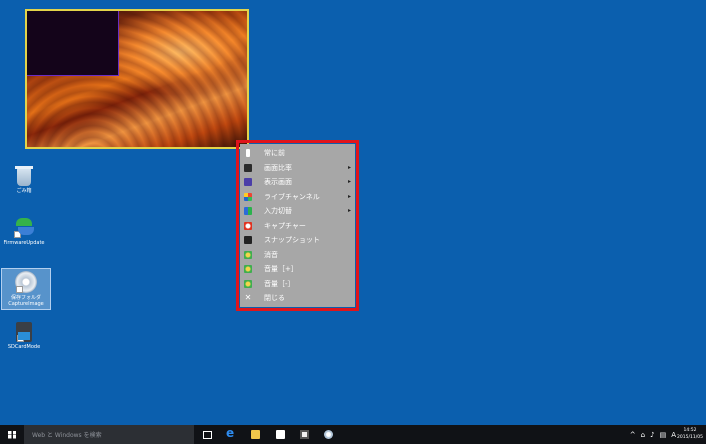  I want to click on menu-item-label: キャプチャー, so click(285, 225).